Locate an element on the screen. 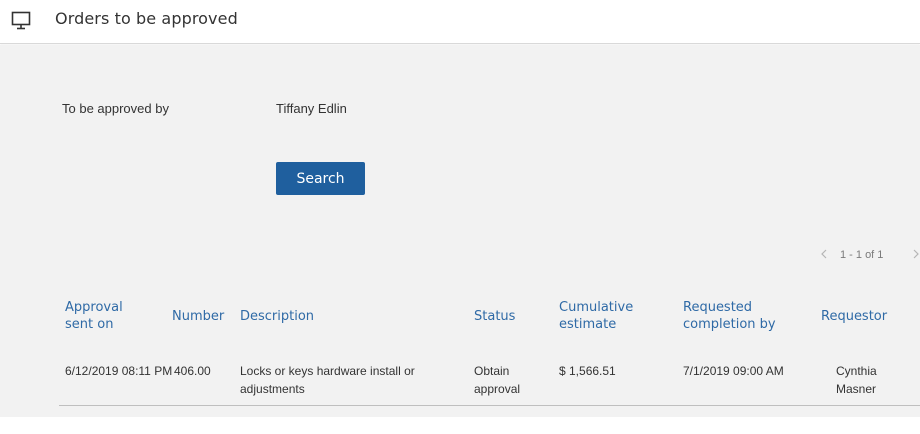 This screenshot has height=434, width=920. column-header-approval-sent-on: Approval sent on is located at coordinates (105, 316).